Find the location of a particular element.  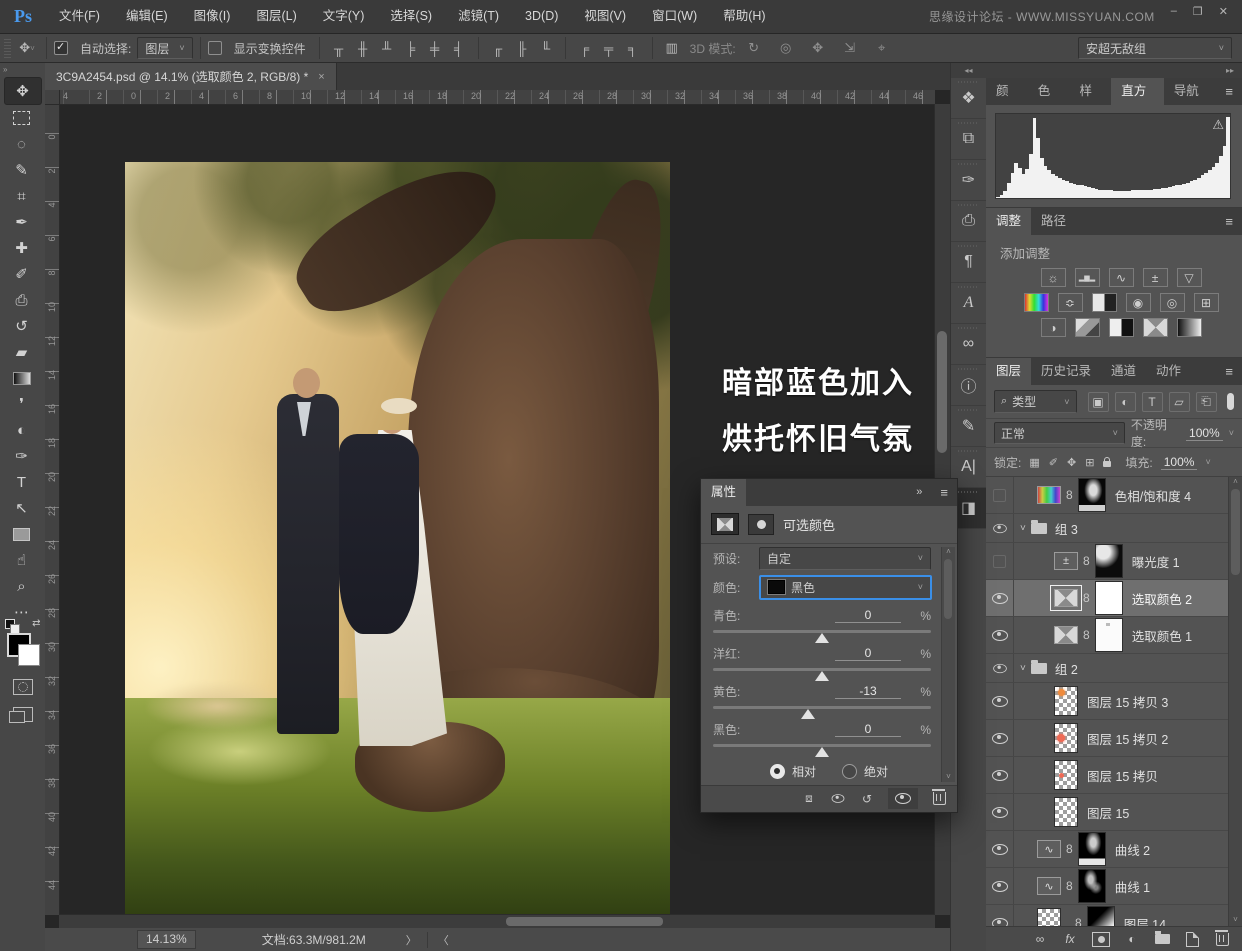

layer-row-3: 8 选取颜色 2 is located at coordinates (1107, 598).